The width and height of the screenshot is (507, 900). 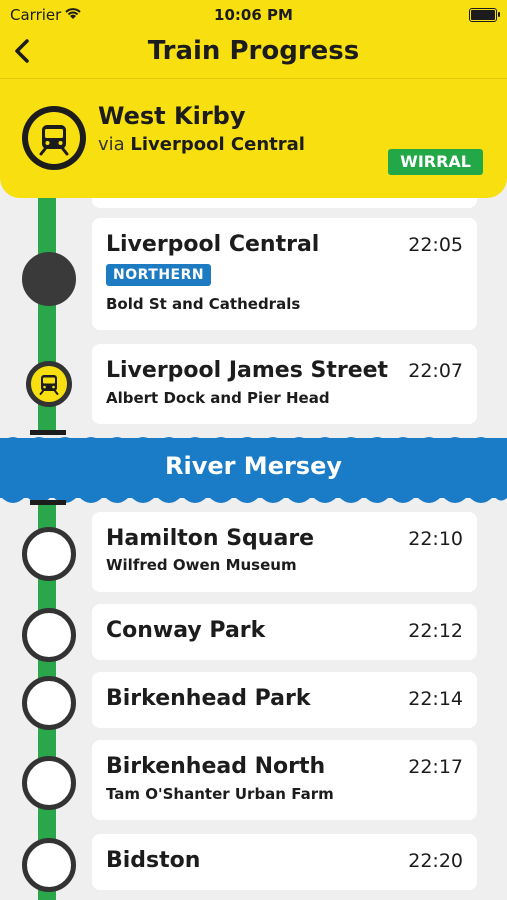 I want to click on stop-time: 22:14, so click(x=435, y=699).